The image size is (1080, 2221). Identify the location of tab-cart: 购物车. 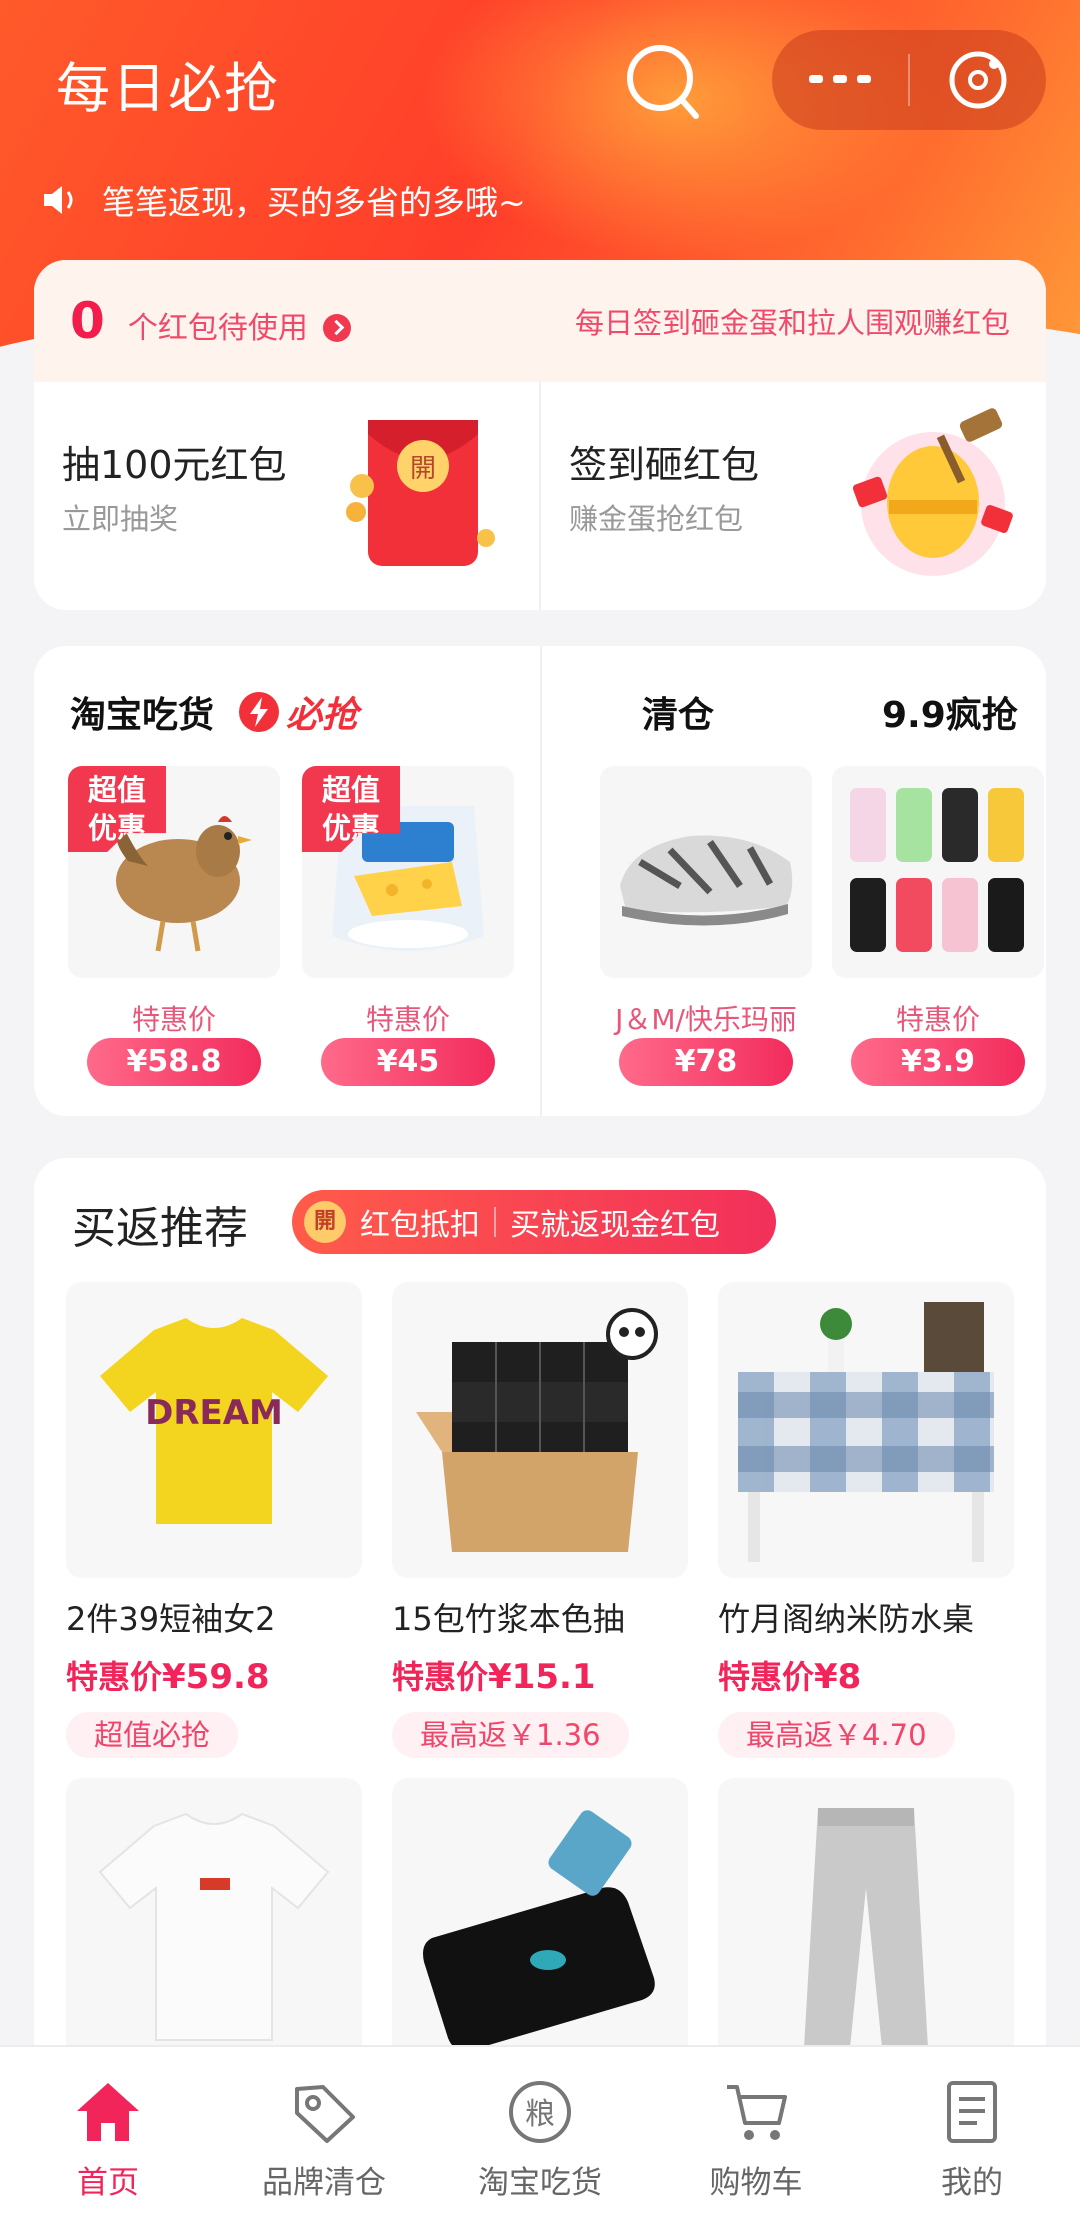
(756, 2134).